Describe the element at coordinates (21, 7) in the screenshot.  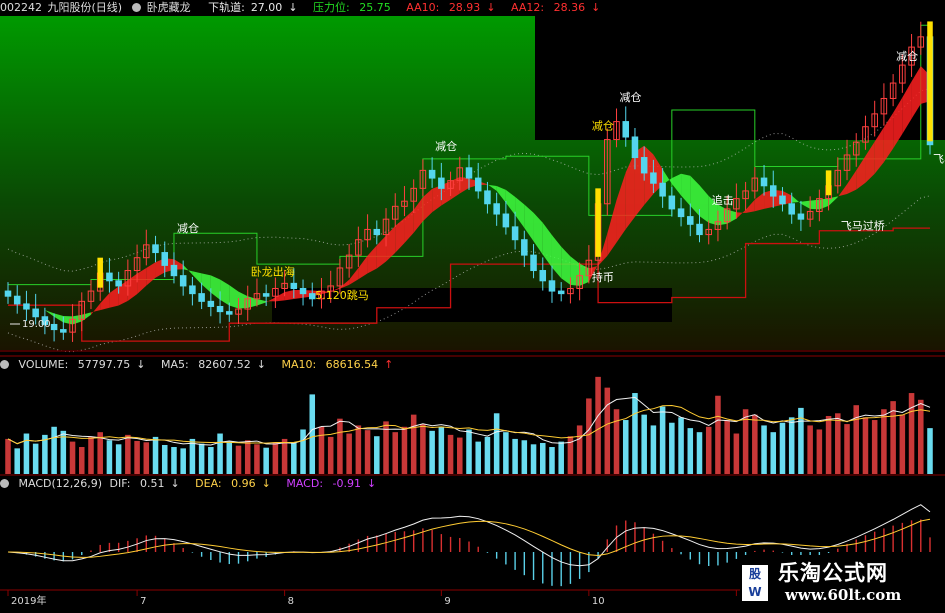
I see `stock-code: 002242` at that location.